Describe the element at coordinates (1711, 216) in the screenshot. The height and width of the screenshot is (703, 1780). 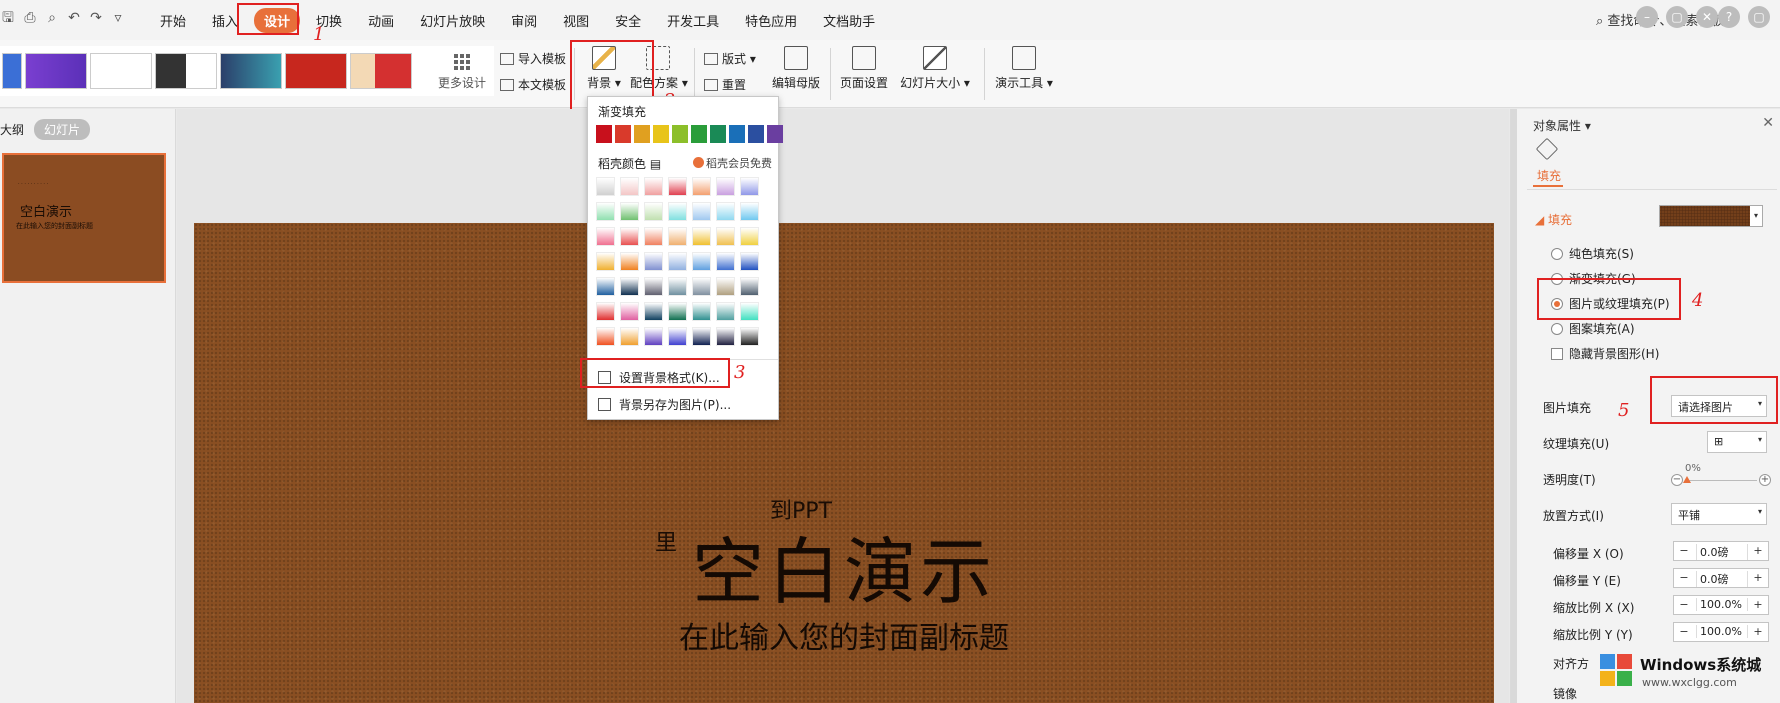
I see `fill-preview-dropdown: ▾` at that location.